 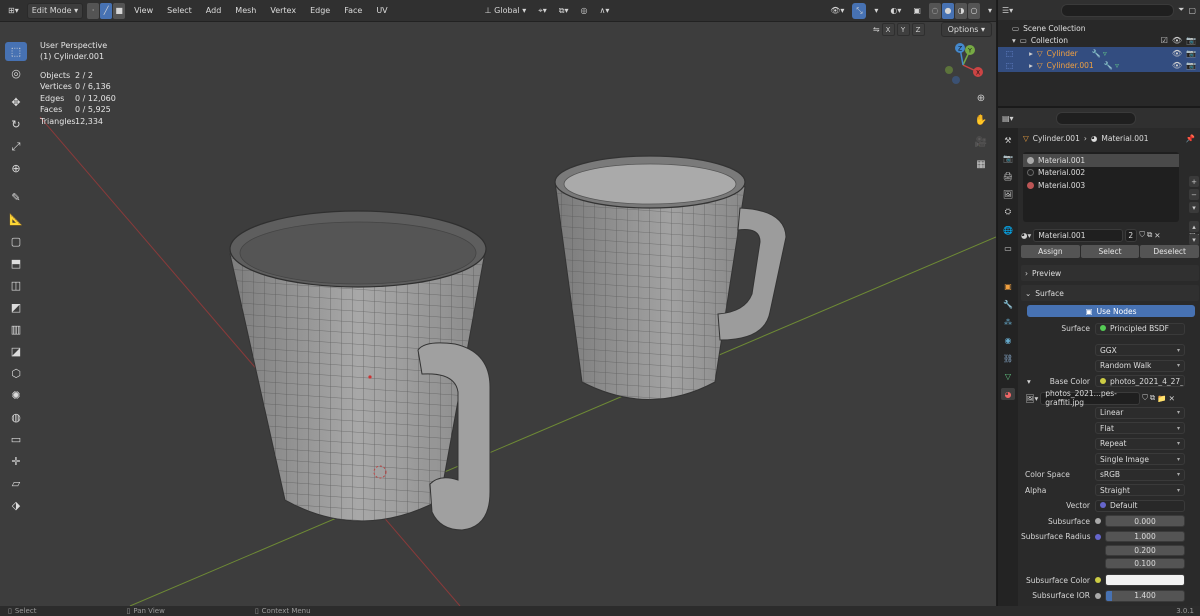 What do you see at coordinates (1026, 235) in the screenshot?
I see `material-browse-icon: ◕▾` at bounding box center [1026, 235].